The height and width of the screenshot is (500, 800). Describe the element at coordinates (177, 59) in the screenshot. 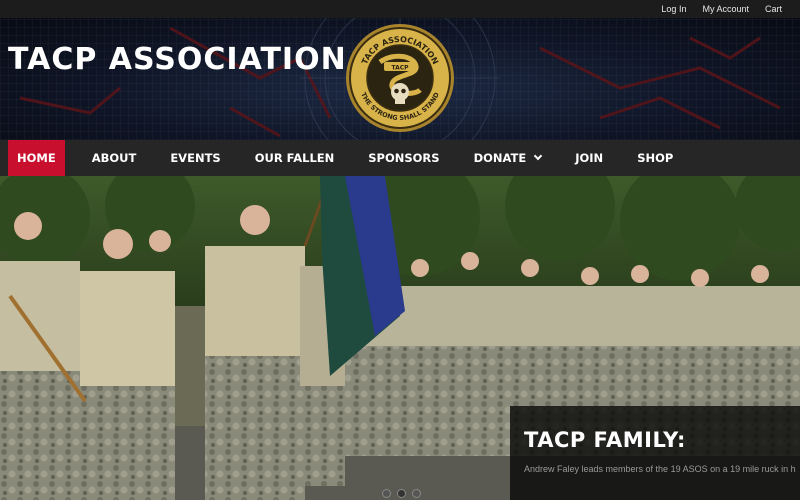

I see `site-title: TACP ASSOCIATION` at that location.